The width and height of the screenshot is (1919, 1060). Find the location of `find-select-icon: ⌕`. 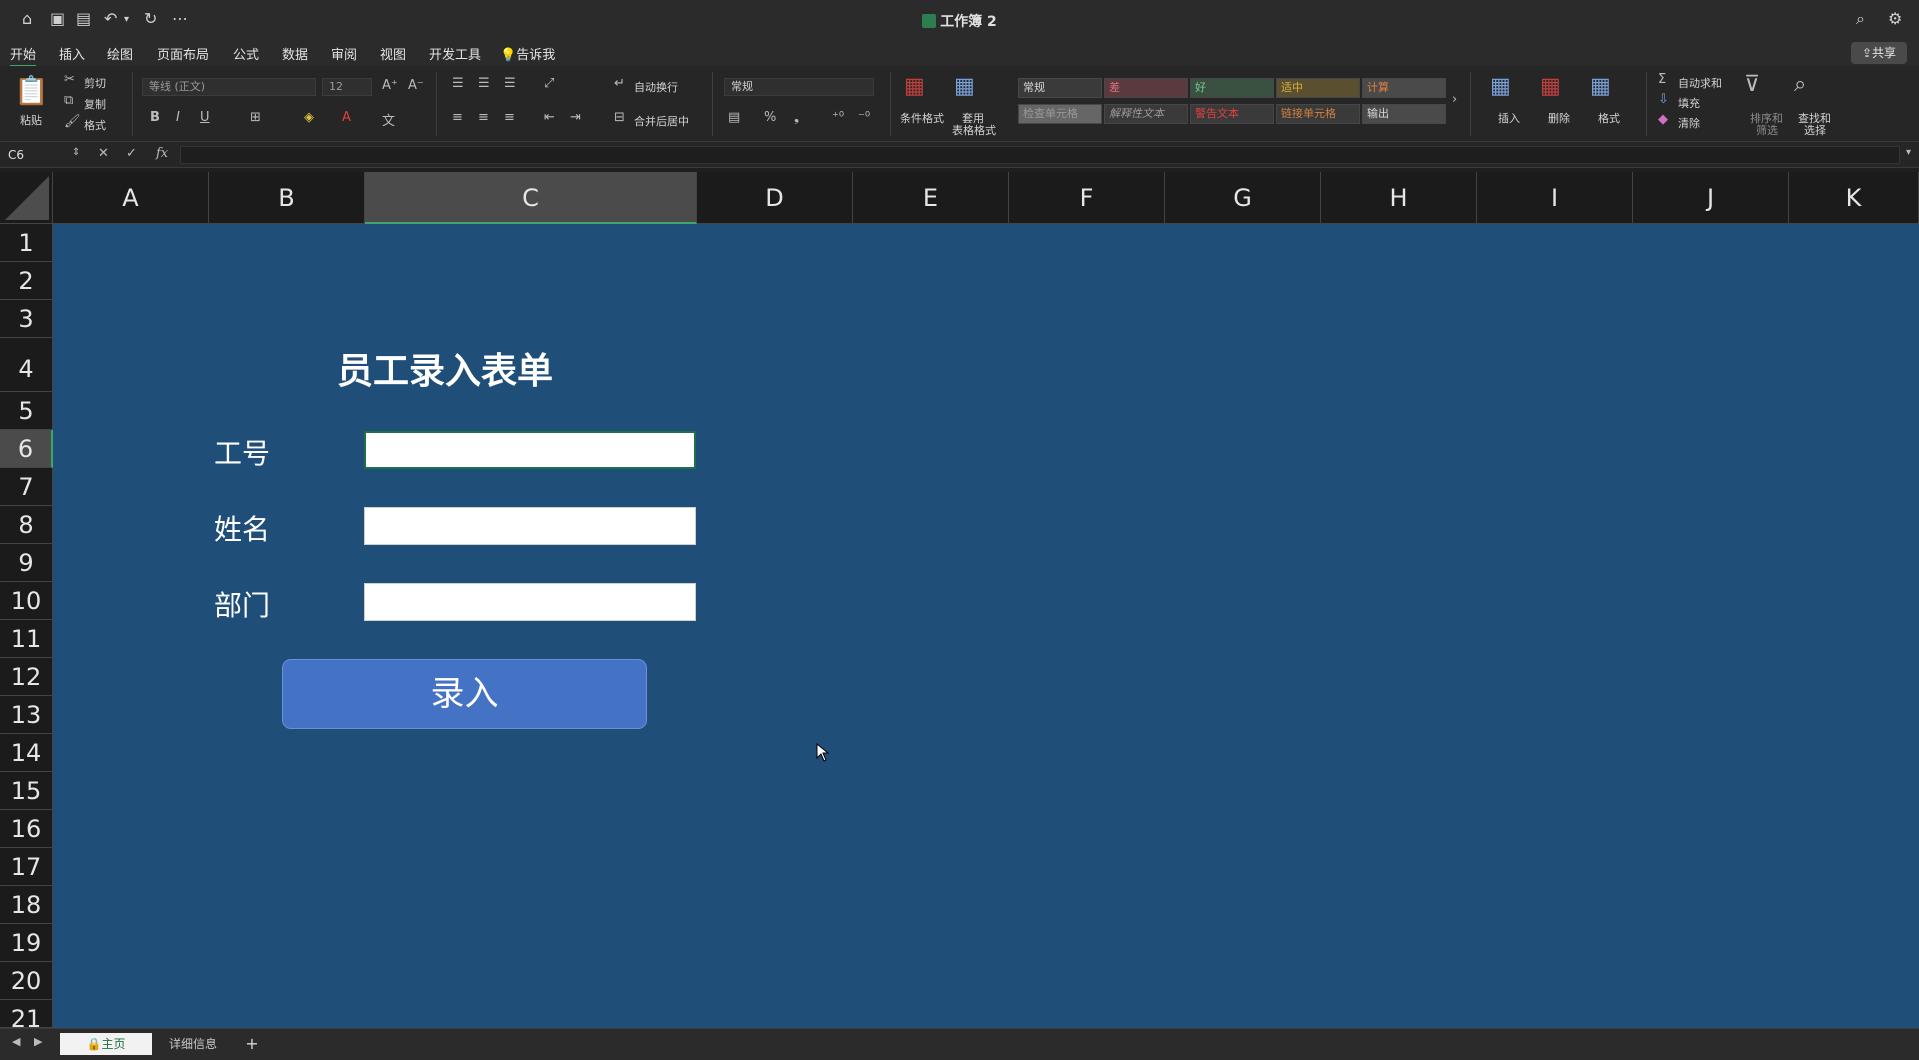

find-select-icon: ⌕ is located at coordinates (1800, 84).